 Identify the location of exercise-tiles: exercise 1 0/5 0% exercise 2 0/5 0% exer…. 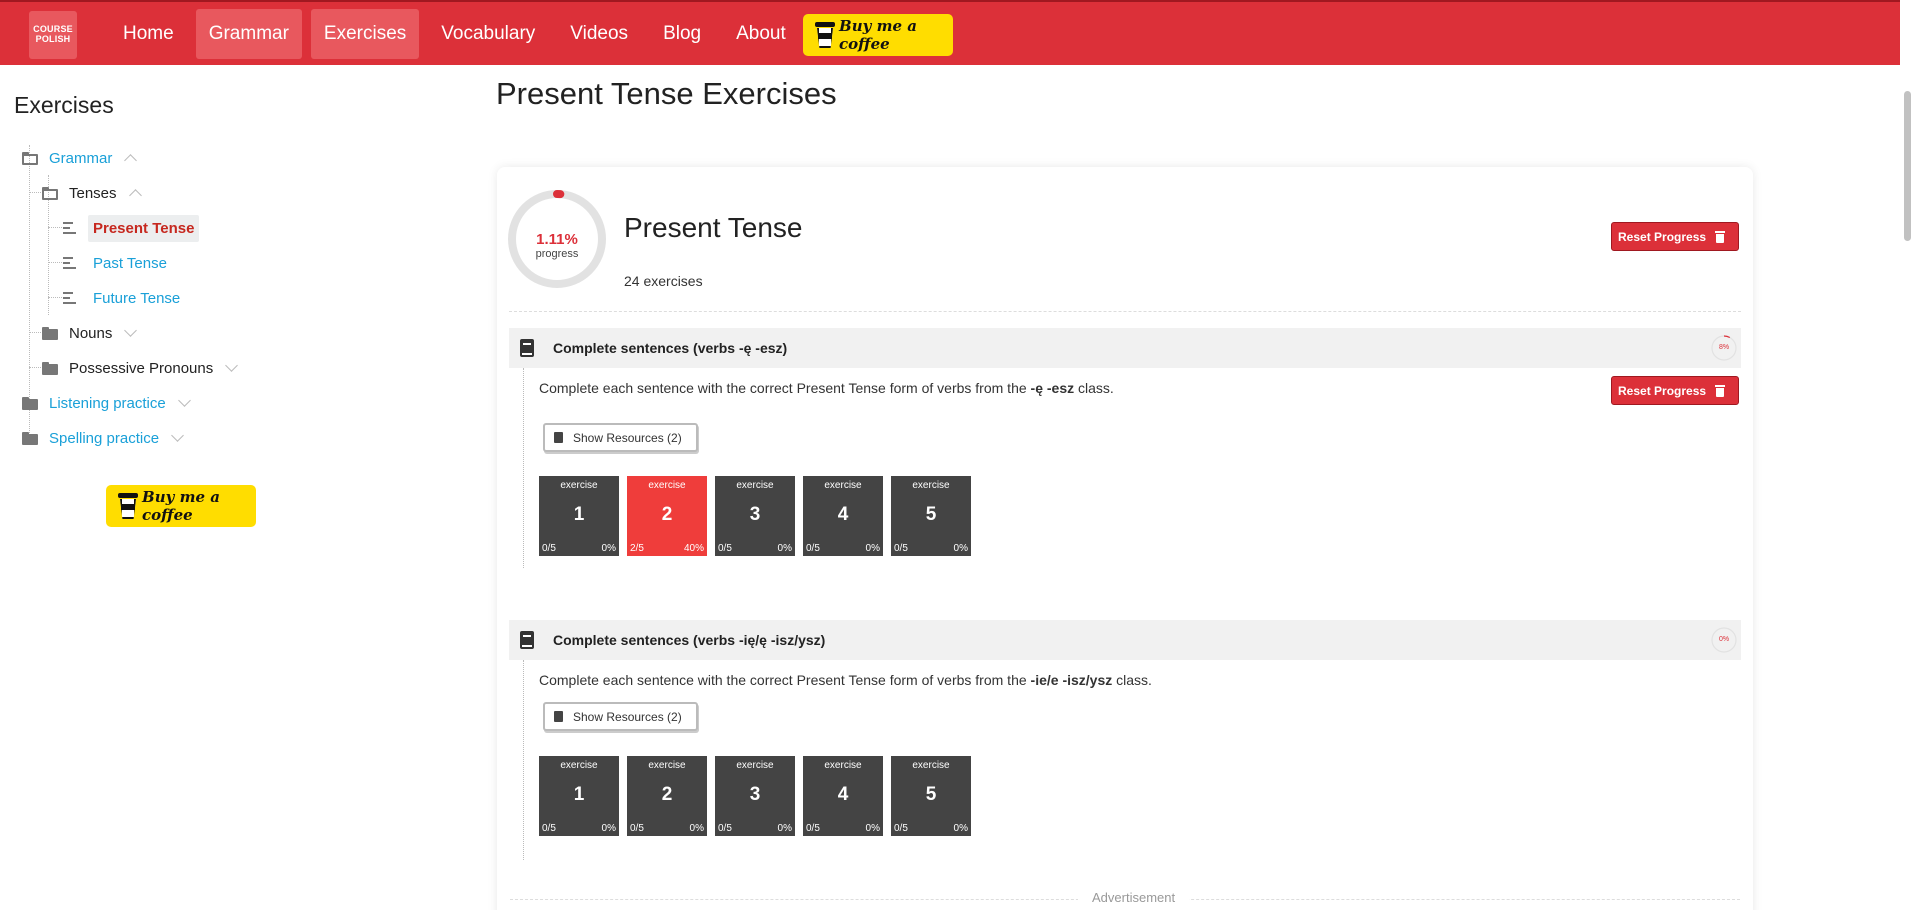
(759, 796).